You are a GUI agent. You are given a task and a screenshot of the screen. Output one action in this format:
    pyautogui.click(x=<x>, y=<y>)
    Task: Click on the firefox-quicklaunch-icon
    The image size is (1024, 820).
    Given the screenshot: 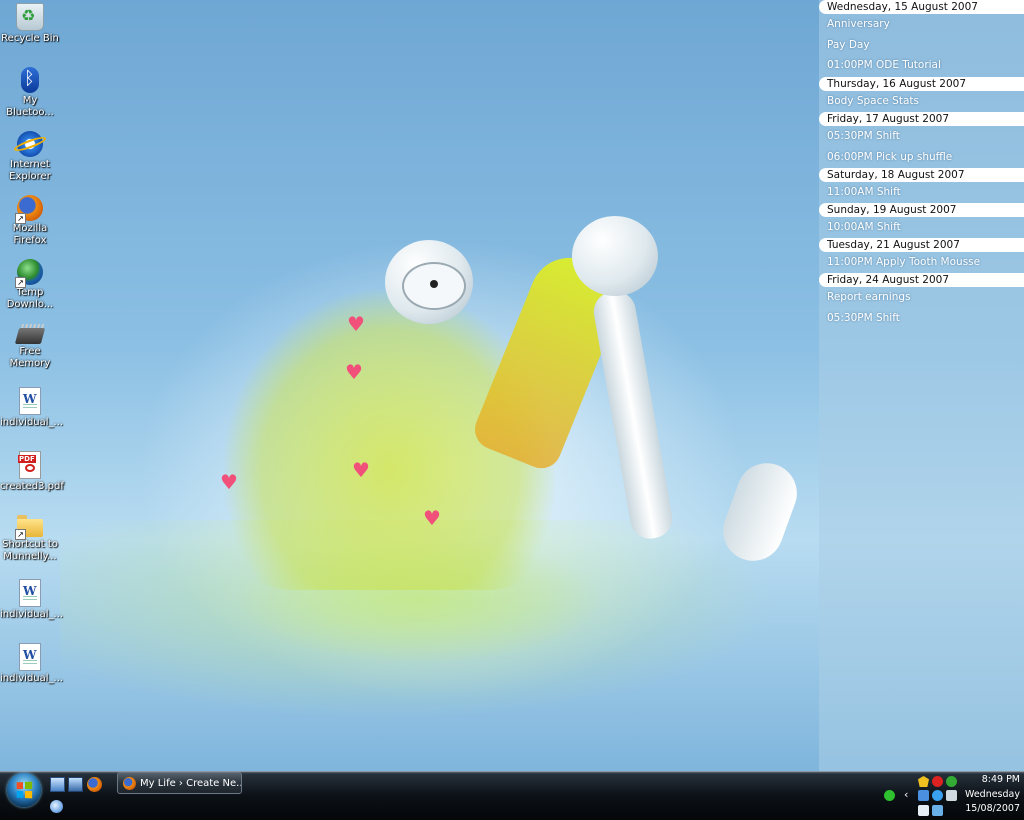 What is the action you would take?
    pyautogui.click(x=94, y=784)
    